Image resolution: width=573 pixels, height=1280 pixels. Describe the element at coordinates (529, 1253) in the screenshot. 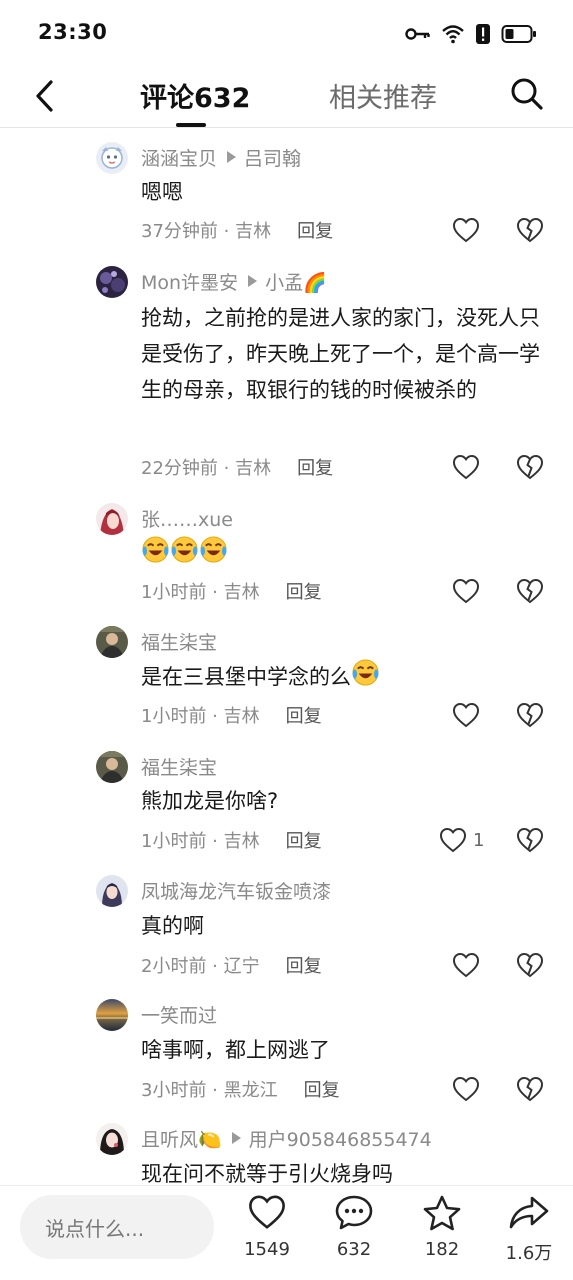

I see `share-total-count: 1.6万` at that location.